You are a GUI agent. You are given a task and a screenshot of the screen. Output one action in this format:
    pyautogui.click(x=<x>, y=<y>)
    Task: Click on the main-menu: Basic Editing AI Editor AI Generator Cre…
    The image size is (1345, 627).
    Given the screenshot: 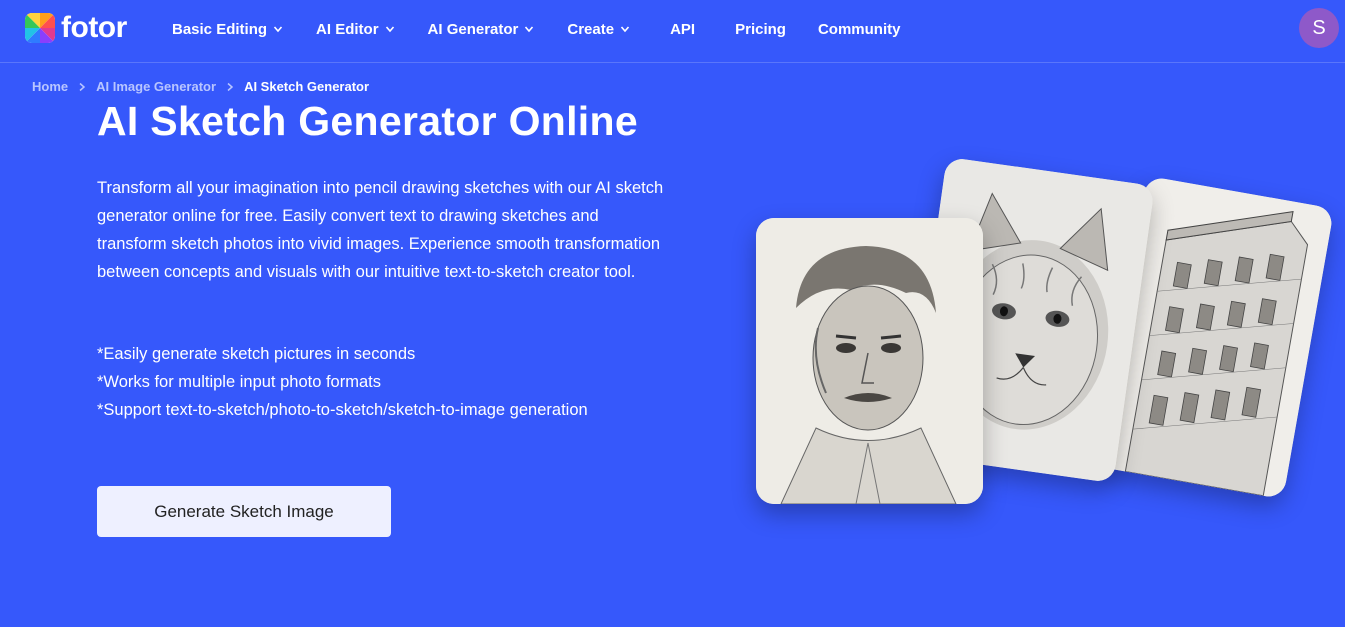 What is the action you would take?
    pyautogui.click(x=536, y=29)
    